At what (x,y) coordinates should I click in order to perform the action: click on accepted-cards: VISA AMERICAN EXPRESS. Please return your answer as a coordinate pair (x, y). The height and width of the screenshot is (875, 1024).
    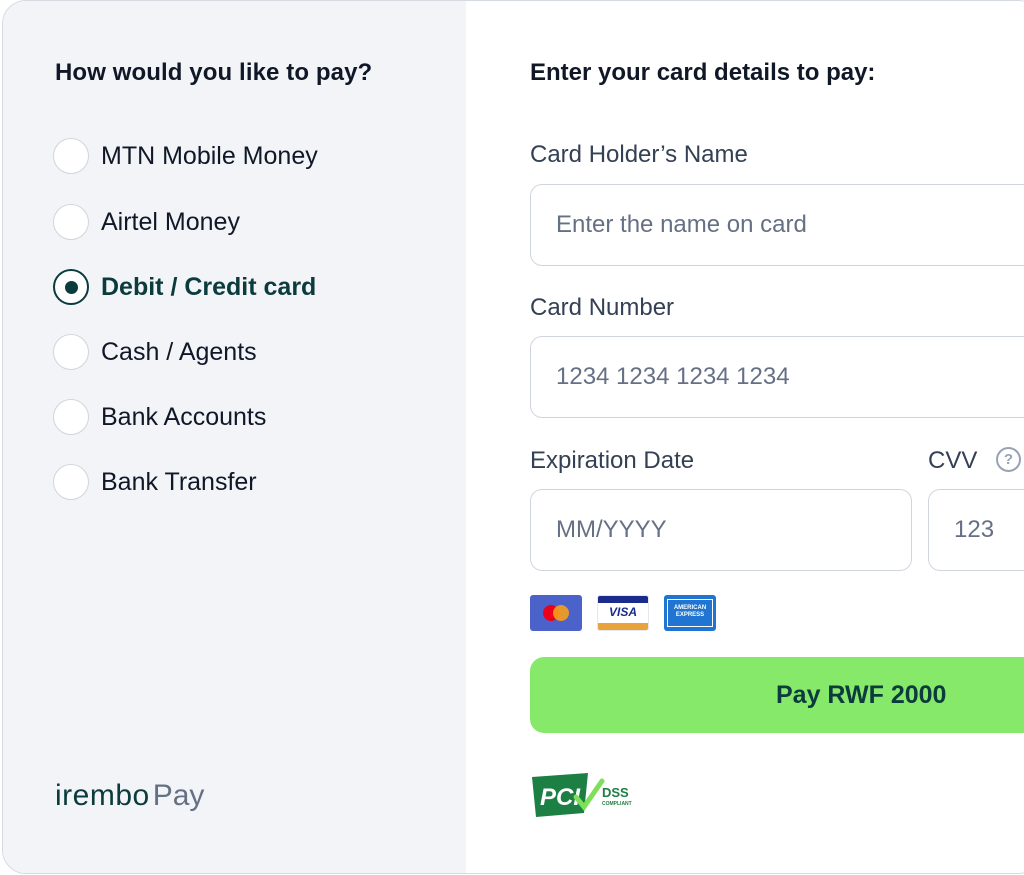
    Looking at the image, I should click on (630, 613).